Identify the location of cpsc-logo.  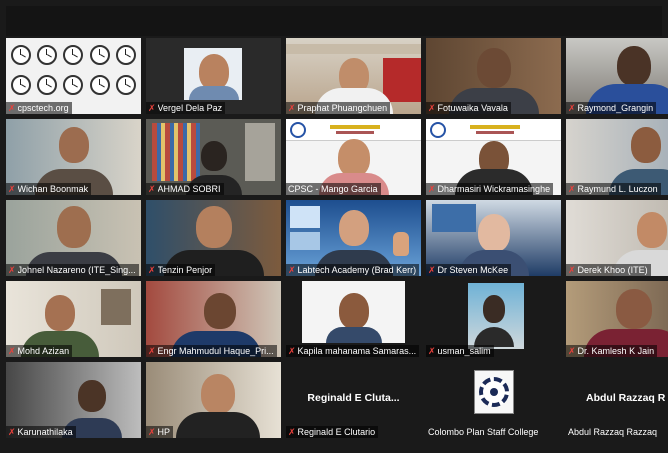
(493, 392).